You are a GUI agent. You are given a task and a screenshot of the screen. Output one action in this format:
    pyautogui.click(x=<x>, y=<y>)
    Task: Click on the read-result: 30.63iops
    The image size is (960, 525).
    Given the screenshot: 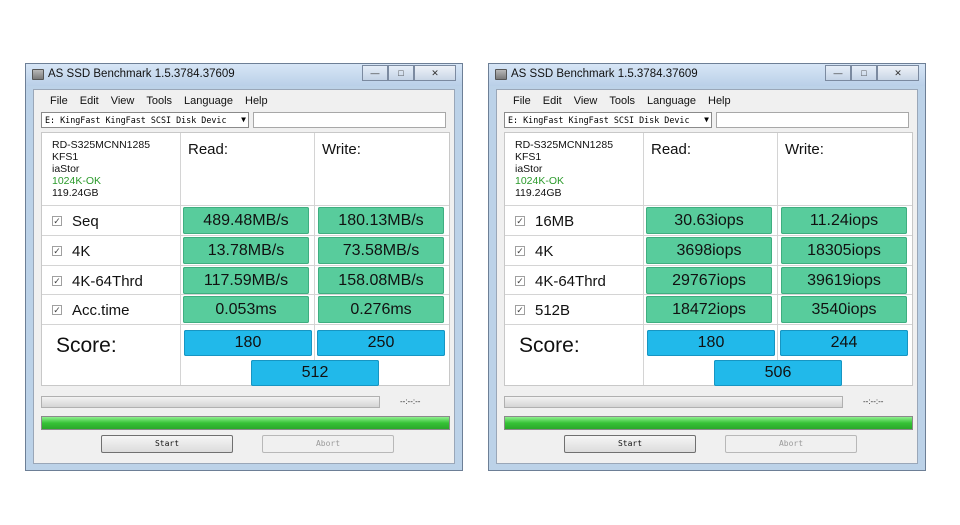 What is the action you would take?
    pyautogui.click(x=709, y=220)
    